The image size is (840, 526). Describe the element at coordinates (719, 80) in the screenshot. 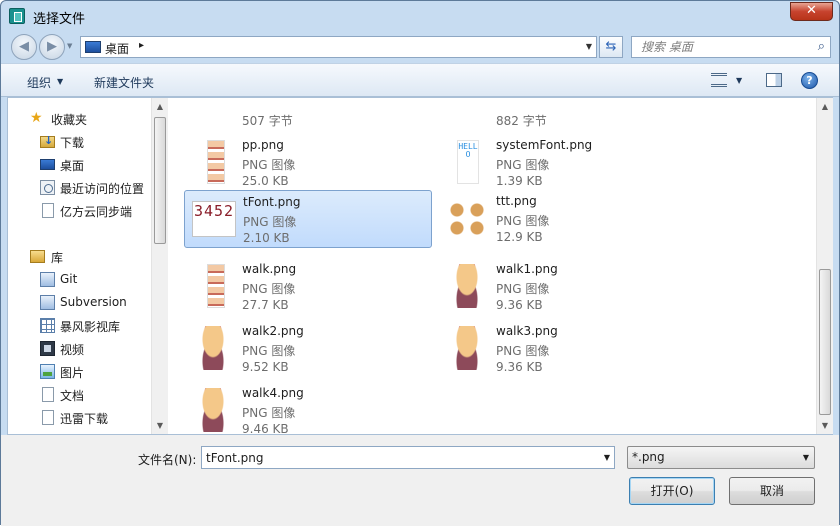

I see `view-options-icon` at that location.